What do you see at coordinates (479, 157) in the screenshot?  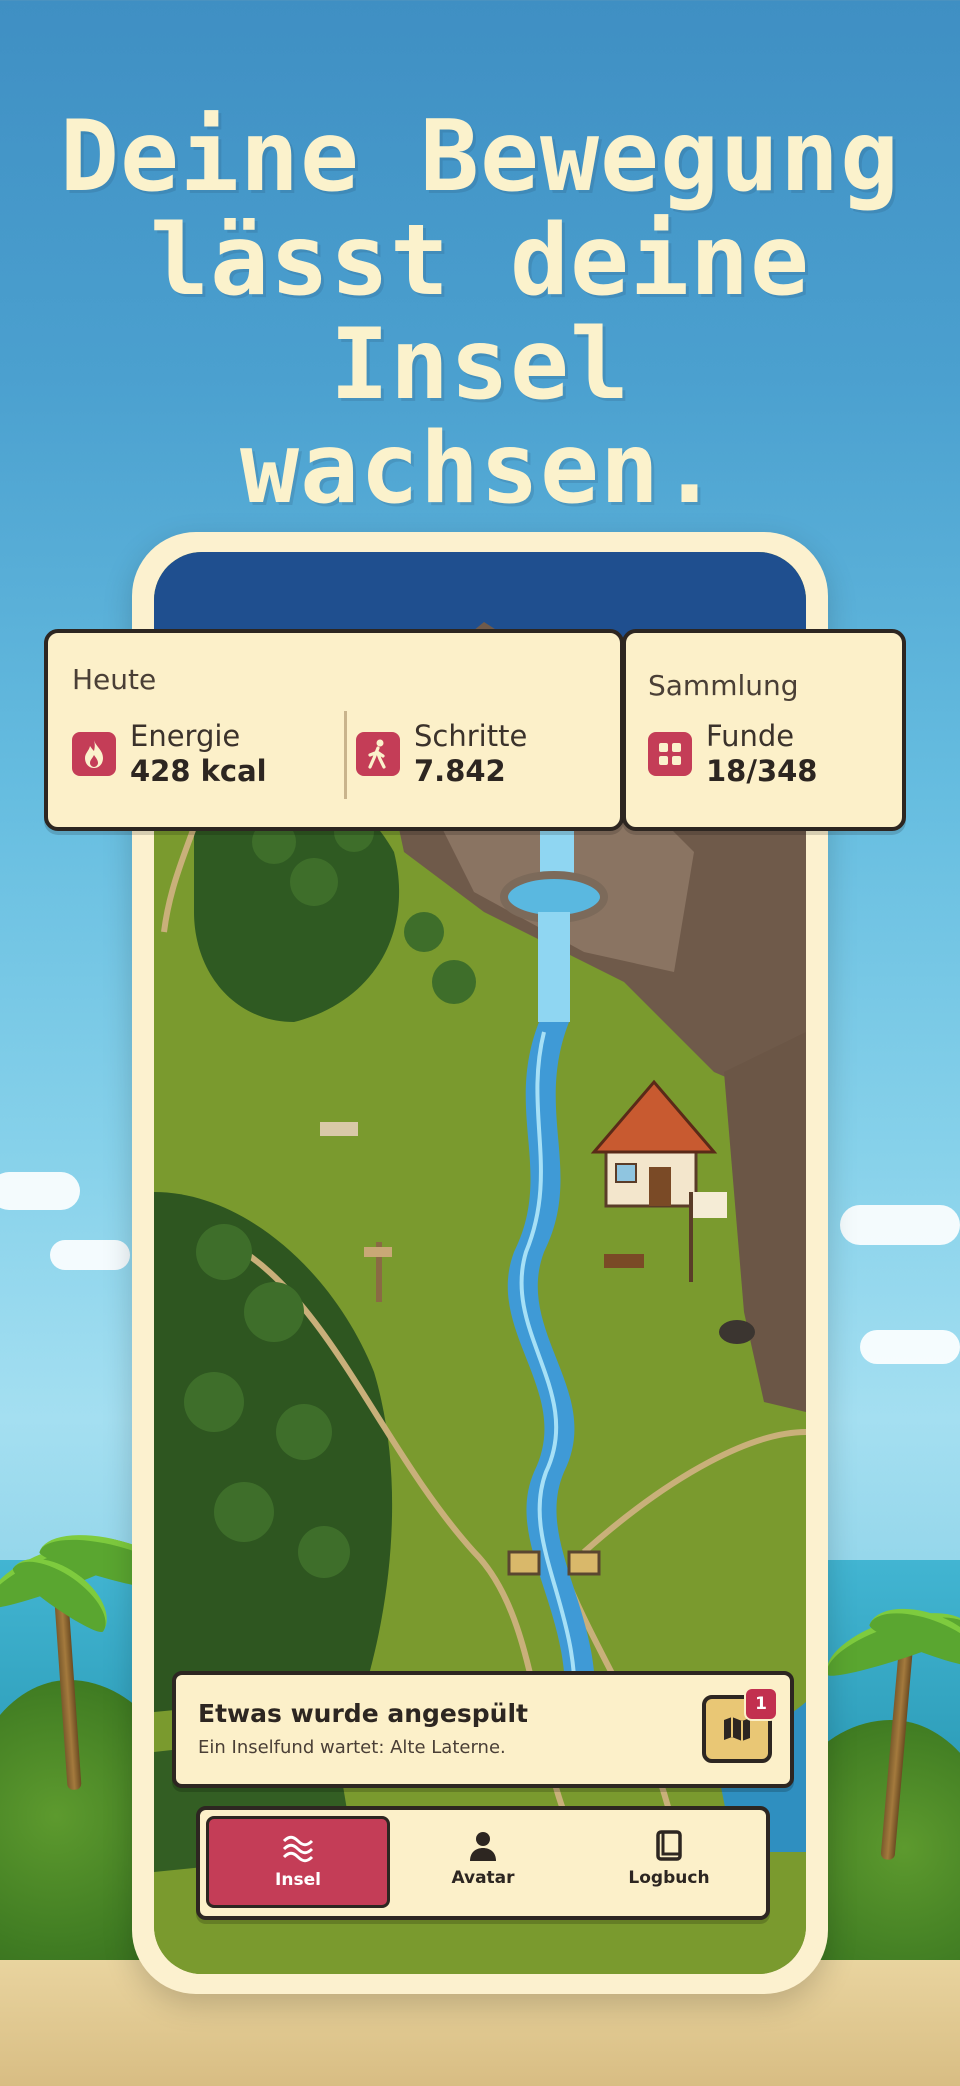 I see `headline-line-1: Deine Bewegung` at bounding box center [479, 157].